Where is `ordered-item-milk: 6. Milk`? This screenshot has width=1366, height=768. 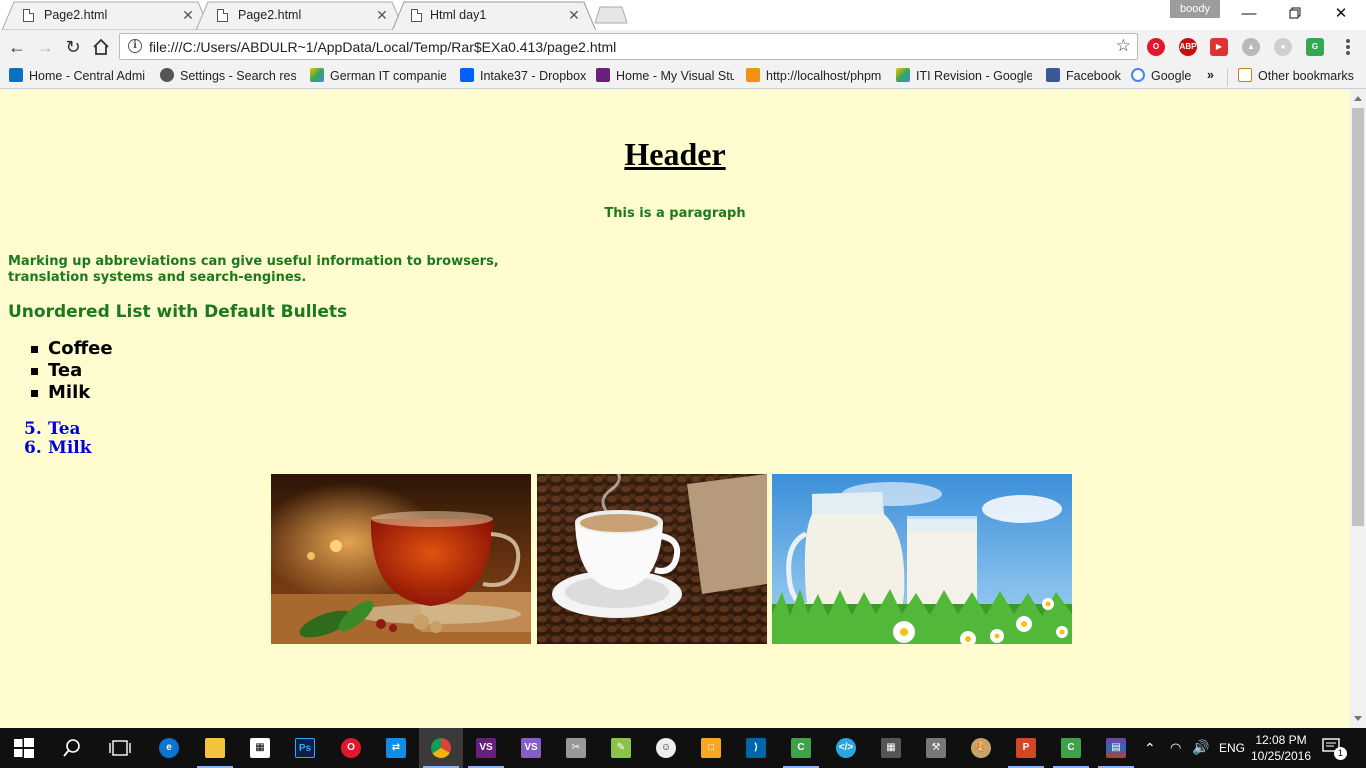 ordered-item-milk: 6. Milk is located at coordinates (58, 448).